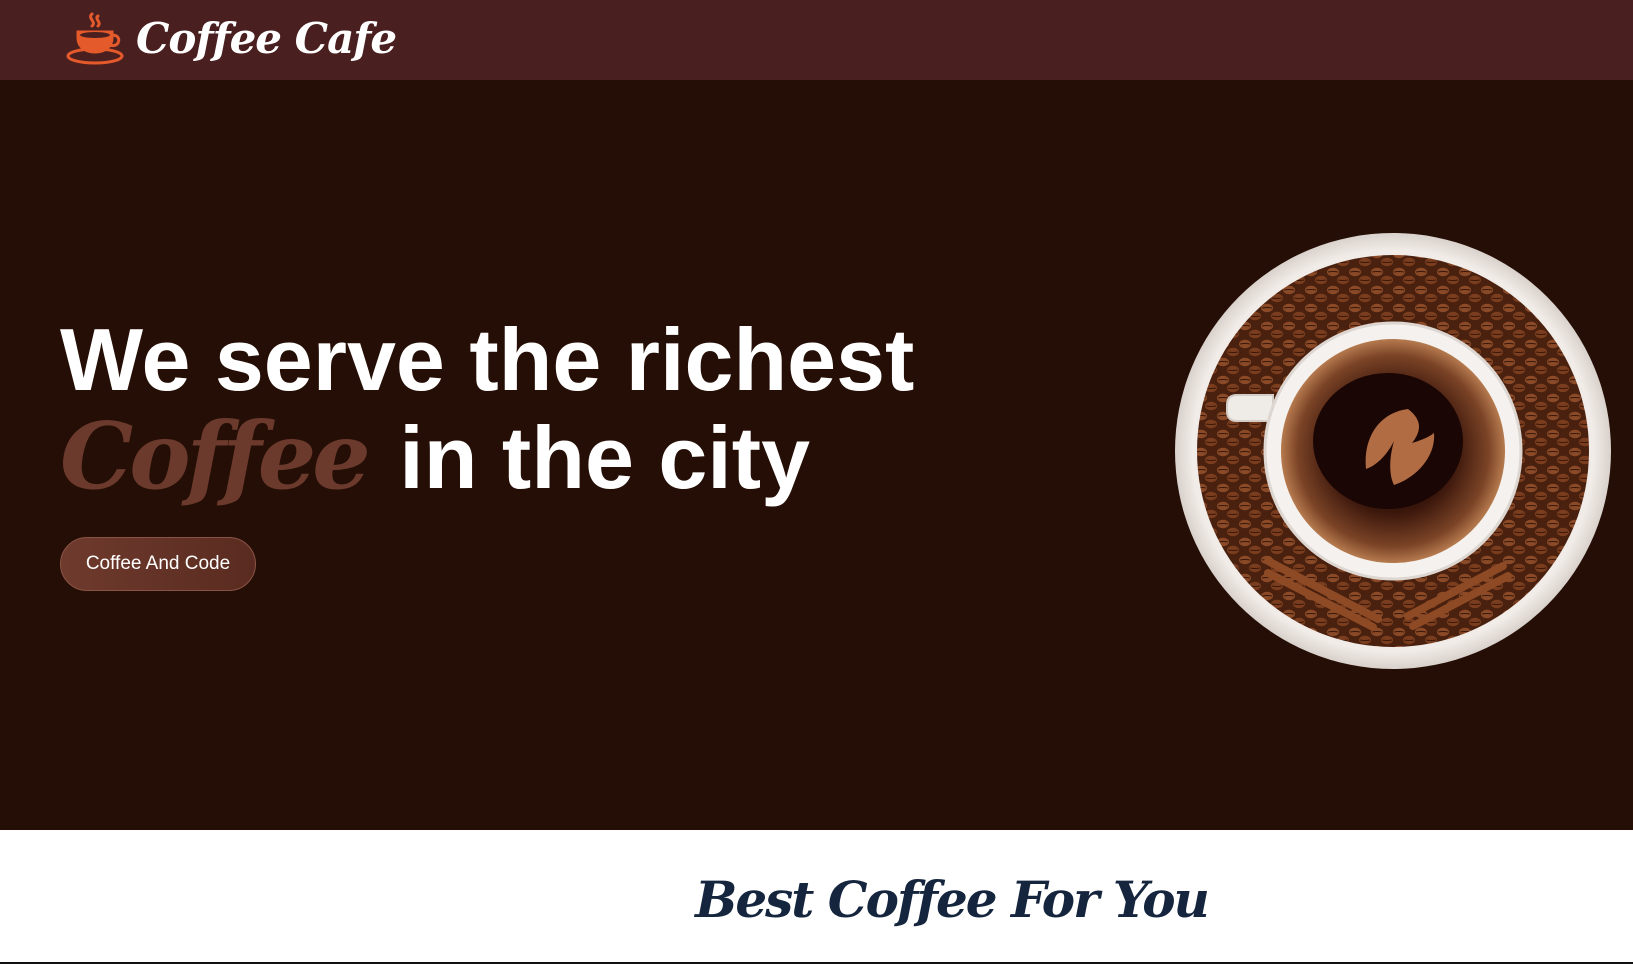 The width and height of the screenshot is (1633, 964). Describe the element at coordinates (487, 359) in the screenshot. I see `headline-line-1: We serve the richest` at that location.